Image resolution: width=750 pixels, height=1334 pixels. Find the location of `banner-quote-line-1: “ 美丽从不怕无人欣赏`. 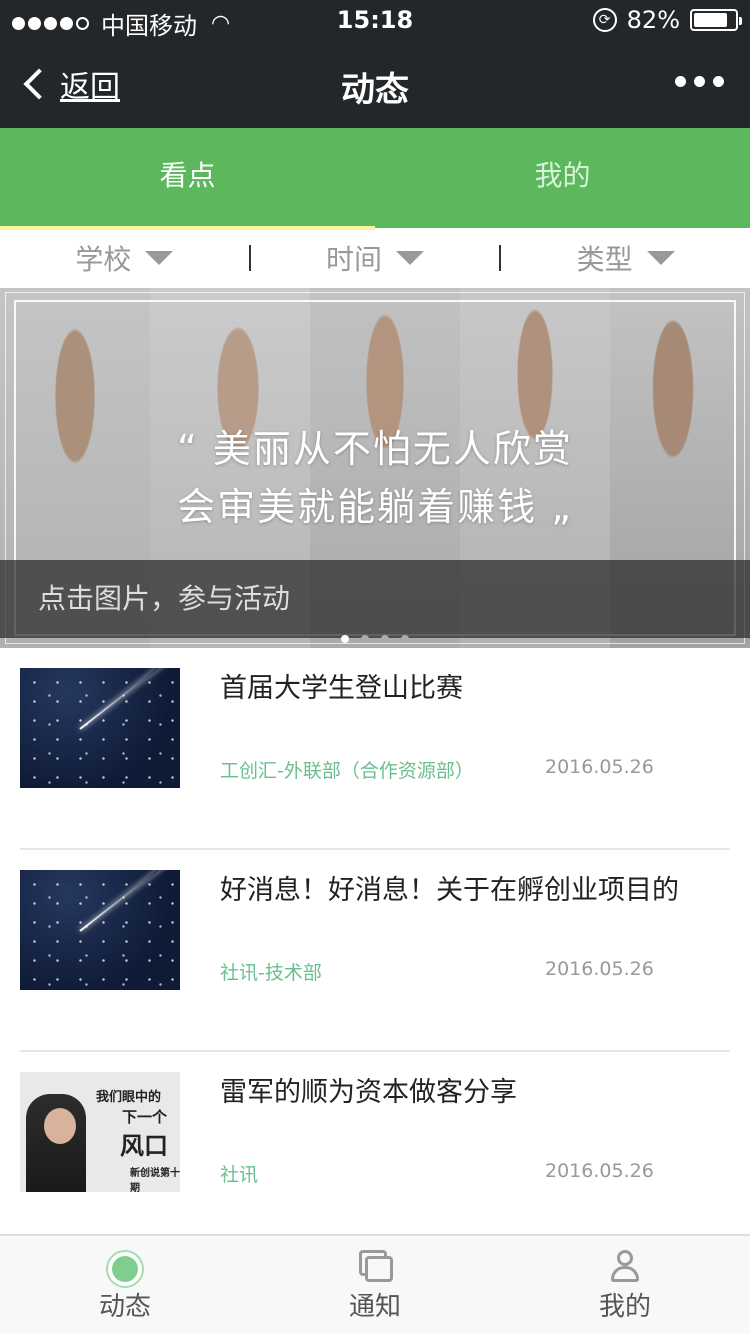

banner-quote-line-1: “ 美丽从不怕无人欣赏 is located at coordinates (375, 449).